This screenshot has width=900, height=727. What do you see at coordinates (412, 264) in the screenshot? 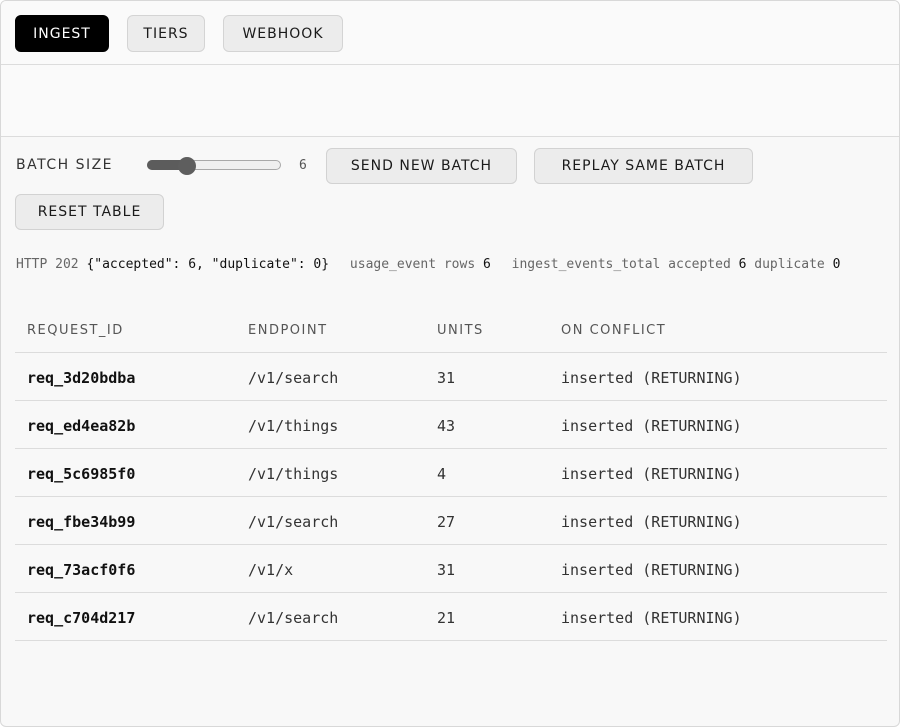
I see `rows-label: usage_event rows` at bounding box center [412, 264].